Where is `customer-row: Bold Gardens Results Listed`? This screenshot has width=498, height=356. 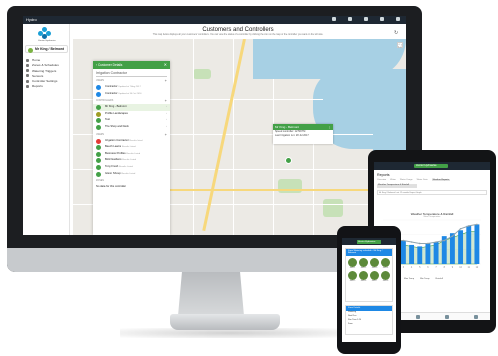 customer-row: Bold Gardens Results Listed is located at coordinates (131, 160).